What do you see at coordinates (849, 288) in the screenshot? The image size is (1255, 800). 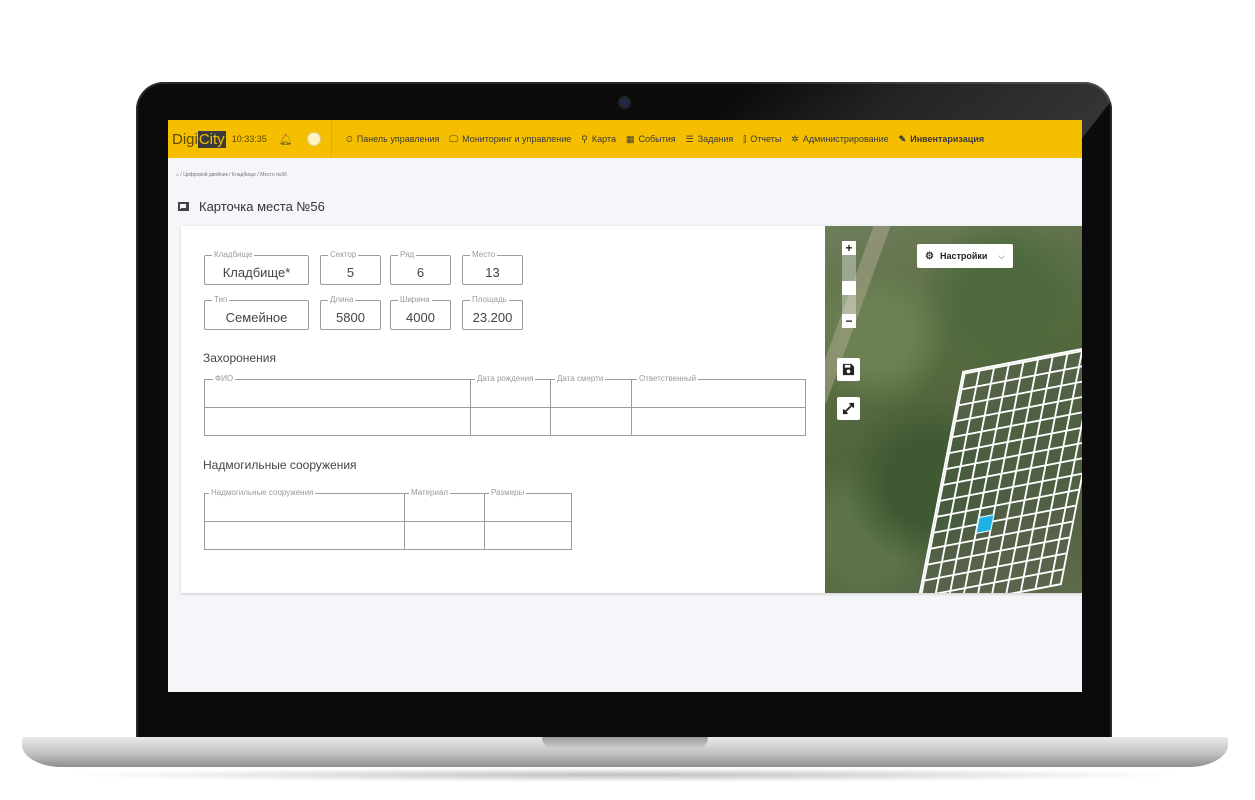 I see `zoom-handle` at bounding box center [849, 288].